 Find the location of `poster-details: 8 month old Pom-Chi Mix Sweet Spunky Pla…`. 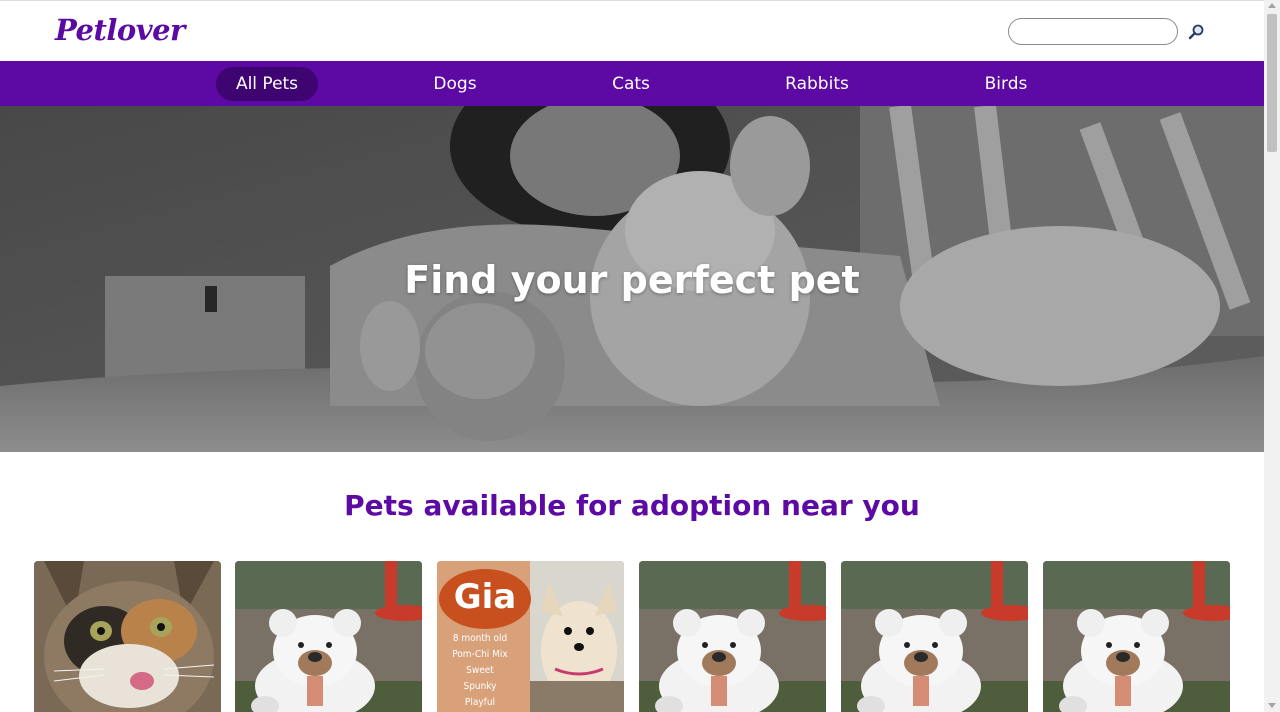

poster-details: 8 month old Pom-Chi Mix Sweet Spunky Pla… is located at coordinates (480, 670).